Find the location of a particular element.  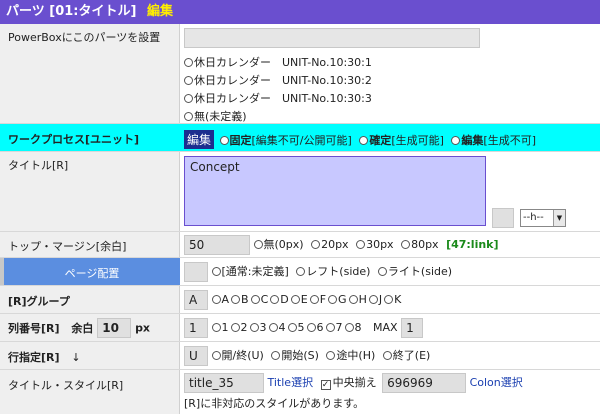

line-spec-option-s: 開始(S) is located at coordinates (295, 355).